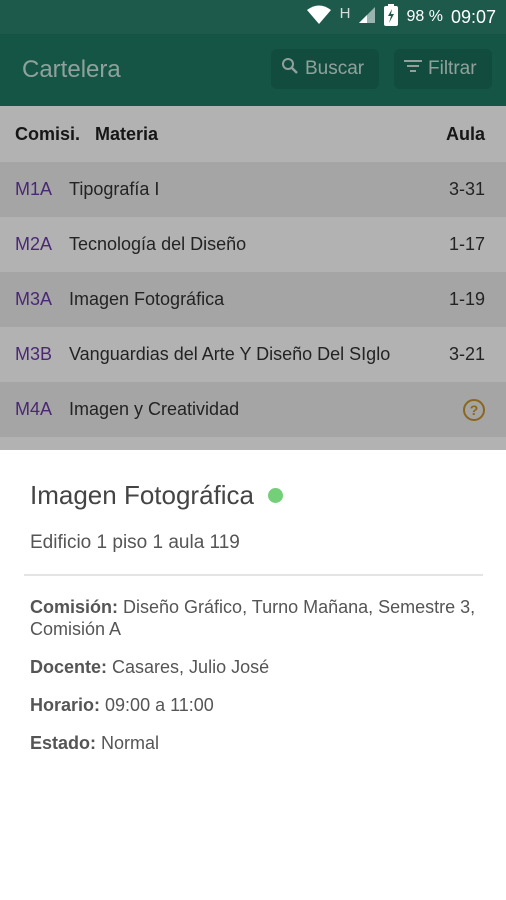  What do you see at coordinates (473, 16) in the screenshot?
I see `clock: 09:07` at bounding box center [473, 16].